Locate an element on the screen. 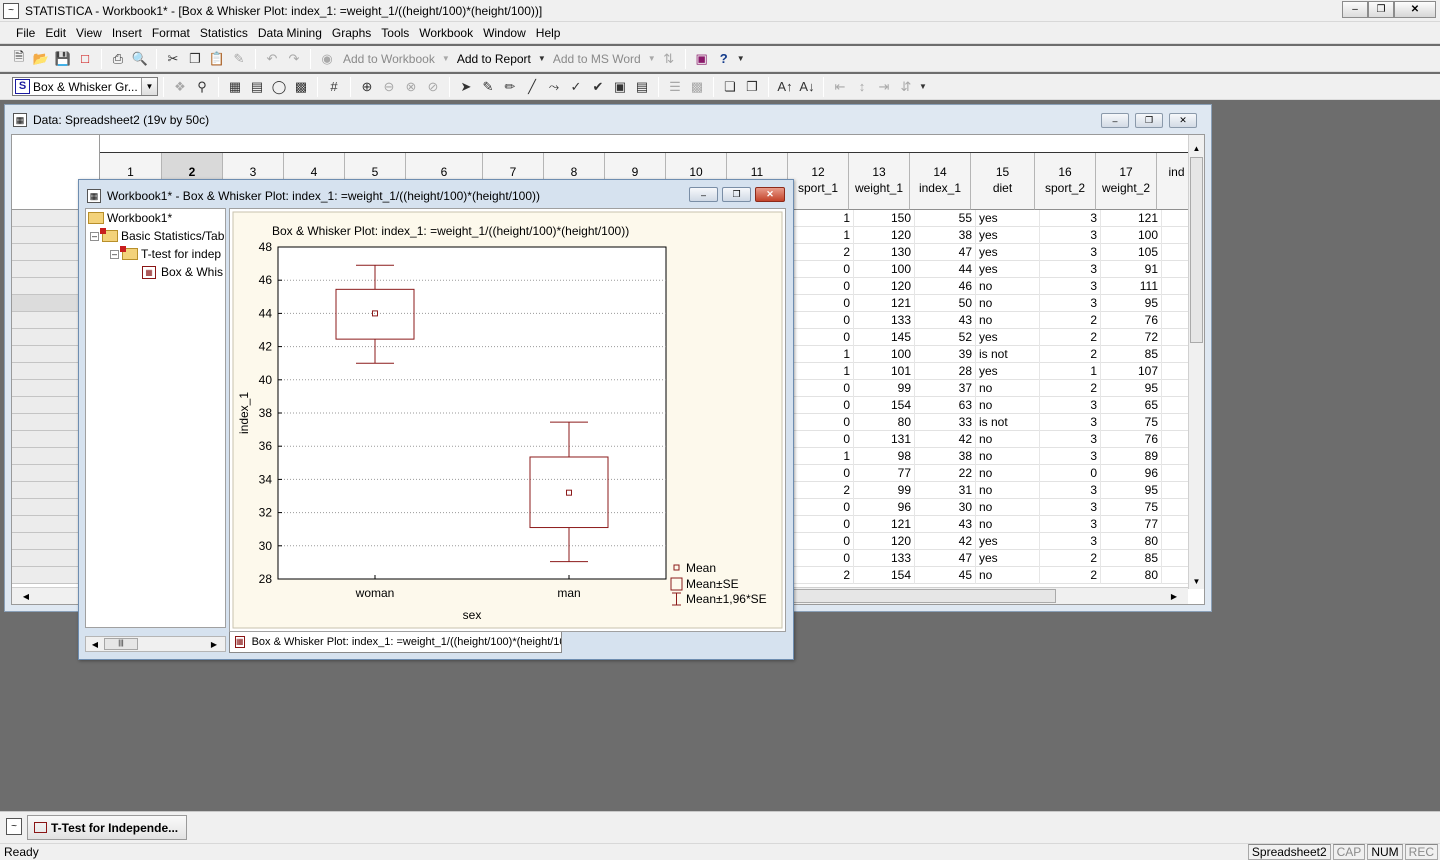  grid-icon: # is located at coordinates (334, 87).